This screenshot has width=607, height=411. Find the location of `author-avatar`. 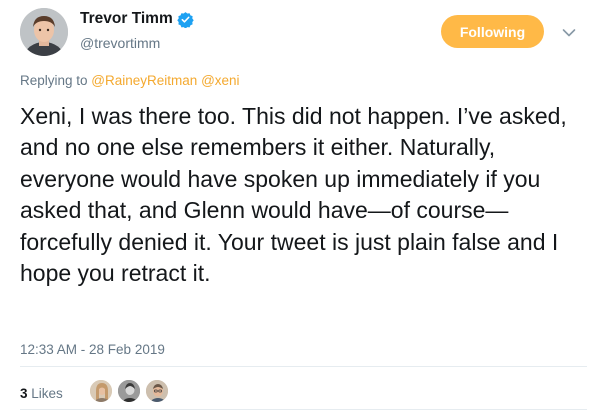

author-avatar is located at coordinates (44, 32).